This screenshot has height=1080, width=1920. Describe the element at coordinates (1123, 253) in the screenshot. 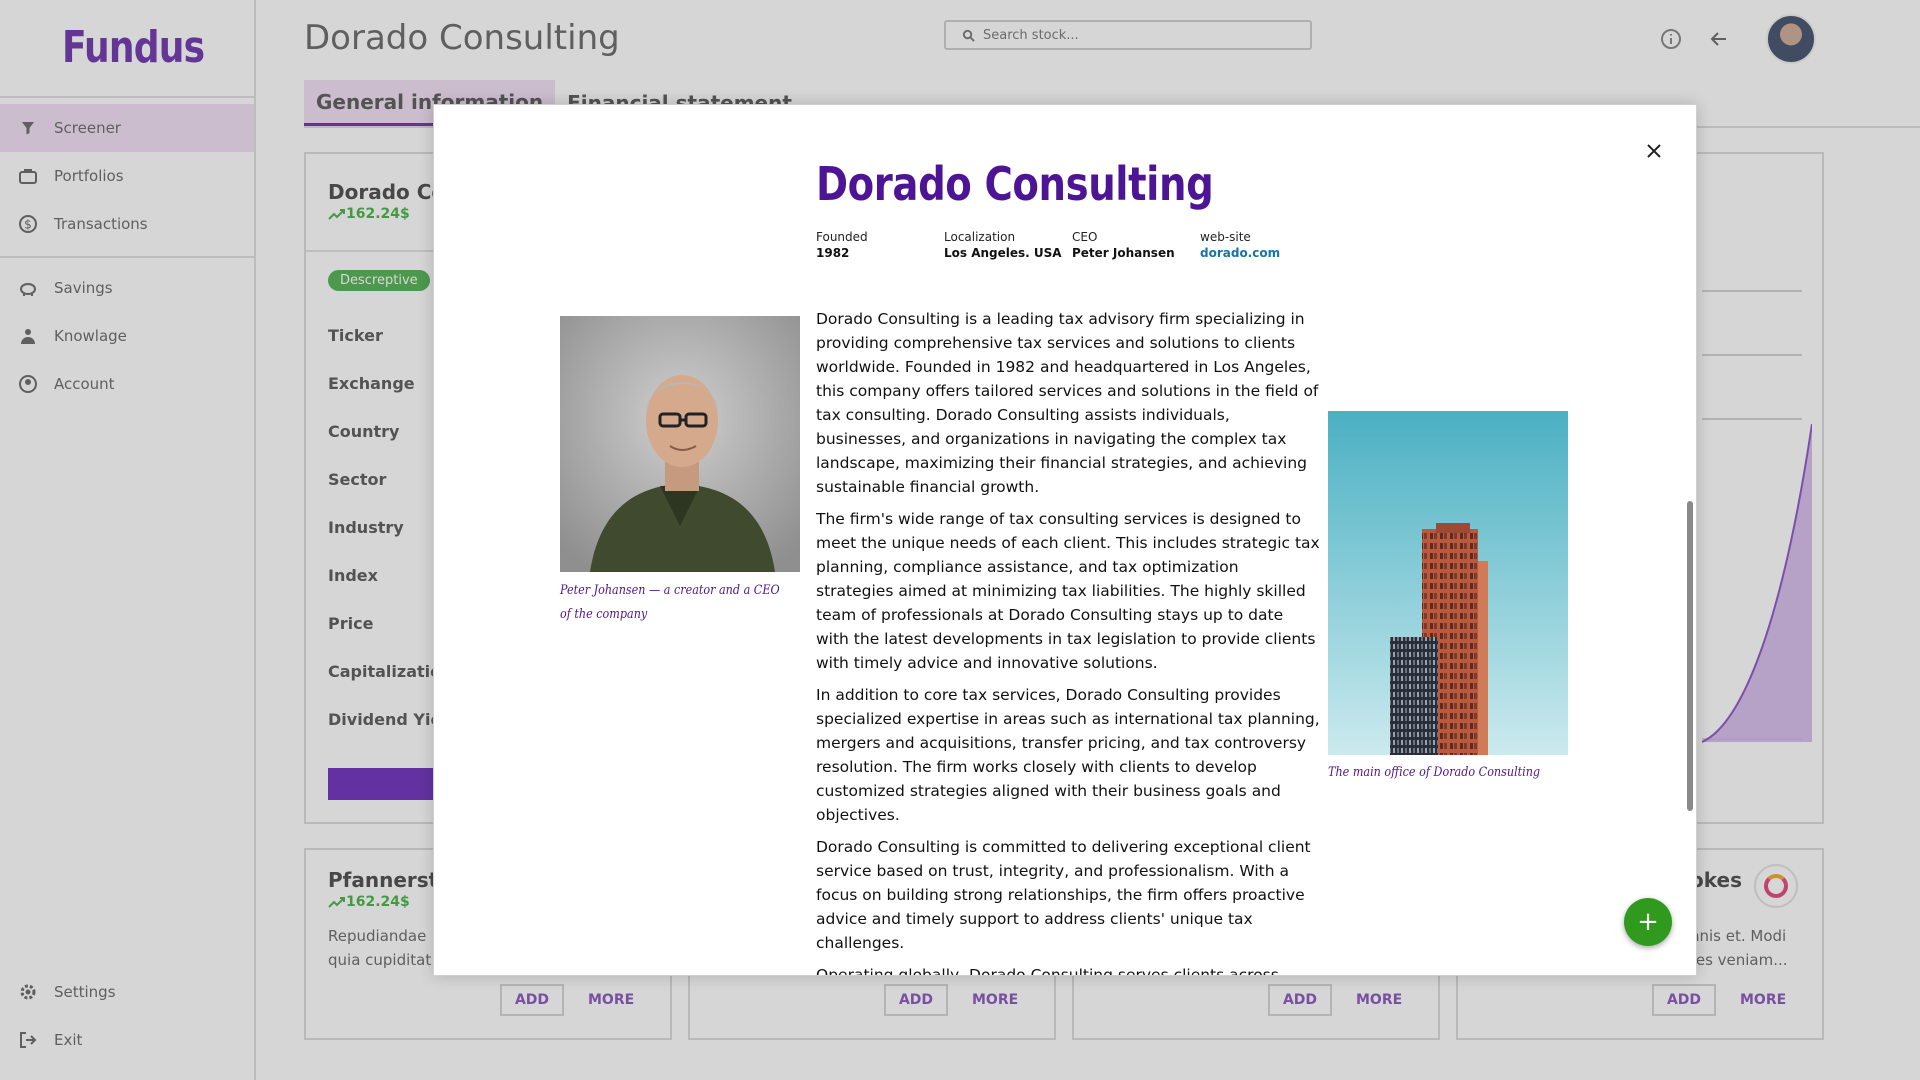

I see `meta-value: Peter Johansen` at that location.